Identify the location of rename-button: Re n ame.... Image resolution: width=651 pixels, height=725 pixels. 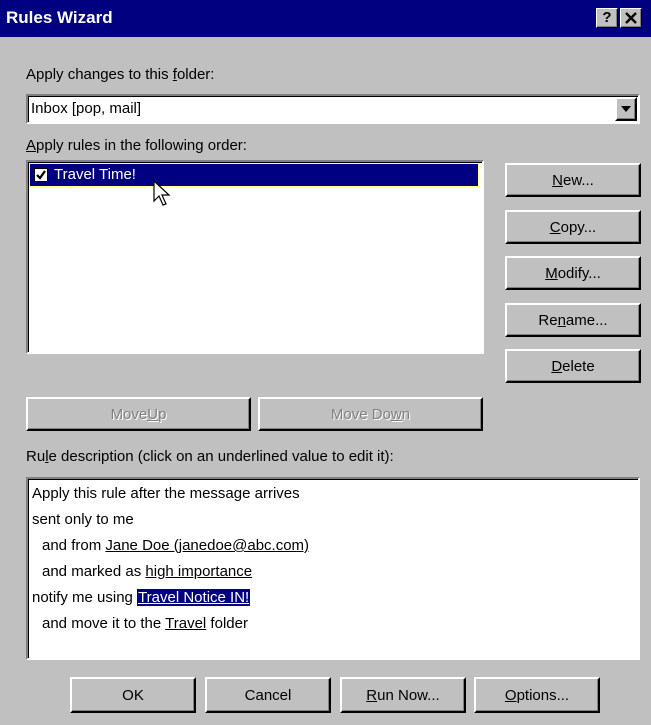
(573, 320).